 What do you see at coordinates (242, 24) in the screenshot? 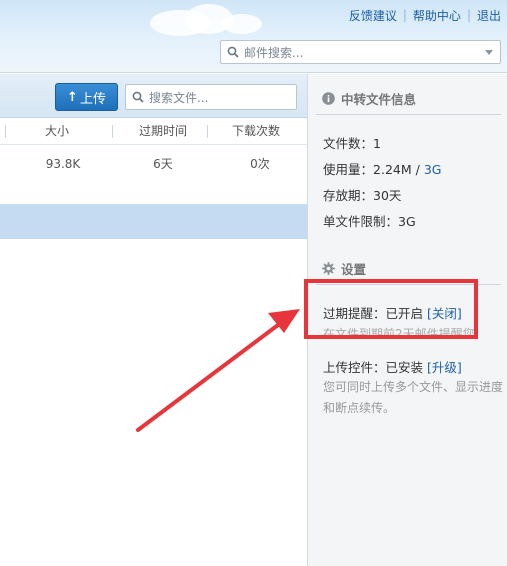
I see `cloud-decoration` at bounding box center [242, 24].